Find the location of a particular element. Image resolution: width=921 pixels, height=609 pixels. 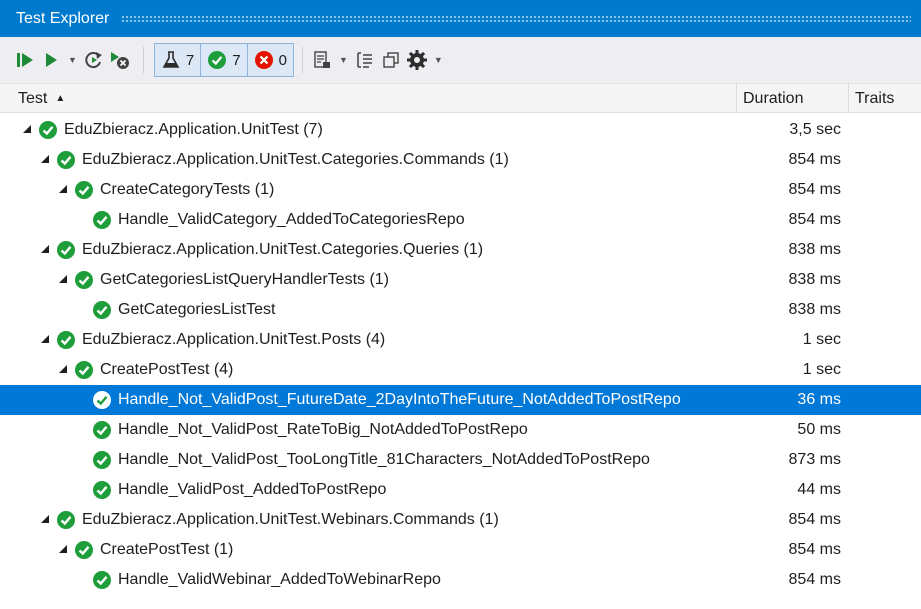

cancel-run-icon is located at coordinates (119, 60).